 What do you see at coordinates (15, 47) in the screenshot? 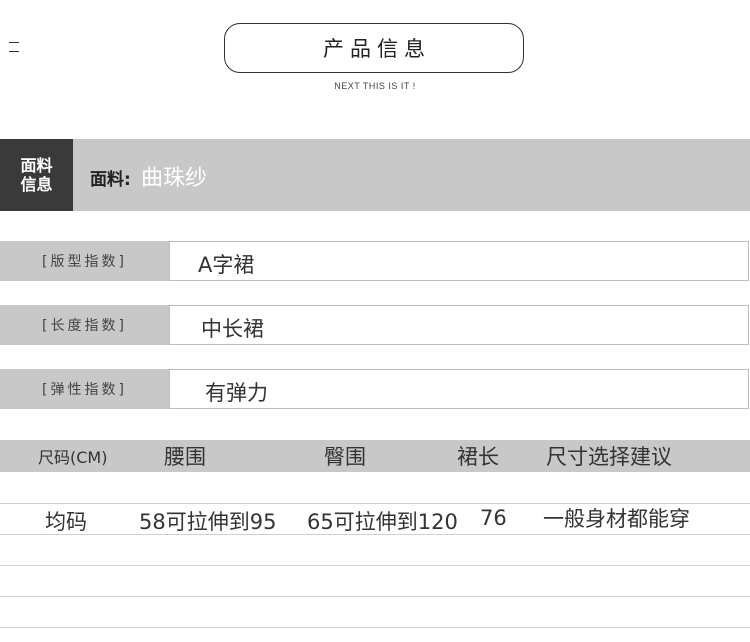
I see `corner-mark-icon` at bounding box center [15, 47].